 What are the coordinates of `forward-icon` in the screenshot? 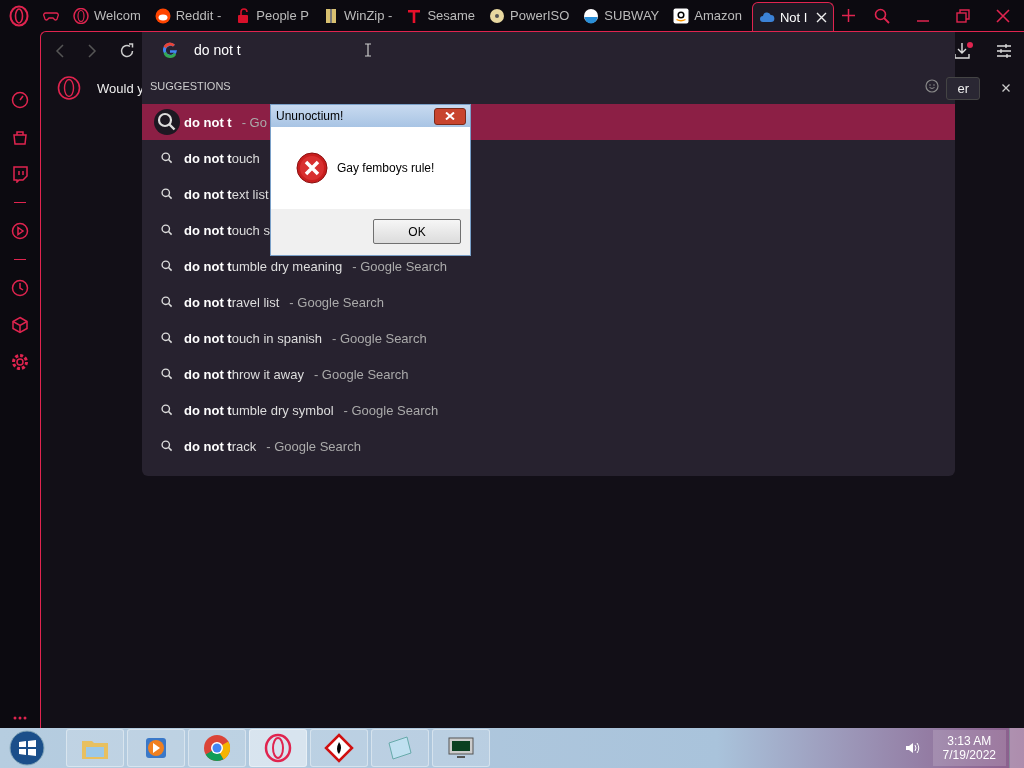 It's located at (92, 50).